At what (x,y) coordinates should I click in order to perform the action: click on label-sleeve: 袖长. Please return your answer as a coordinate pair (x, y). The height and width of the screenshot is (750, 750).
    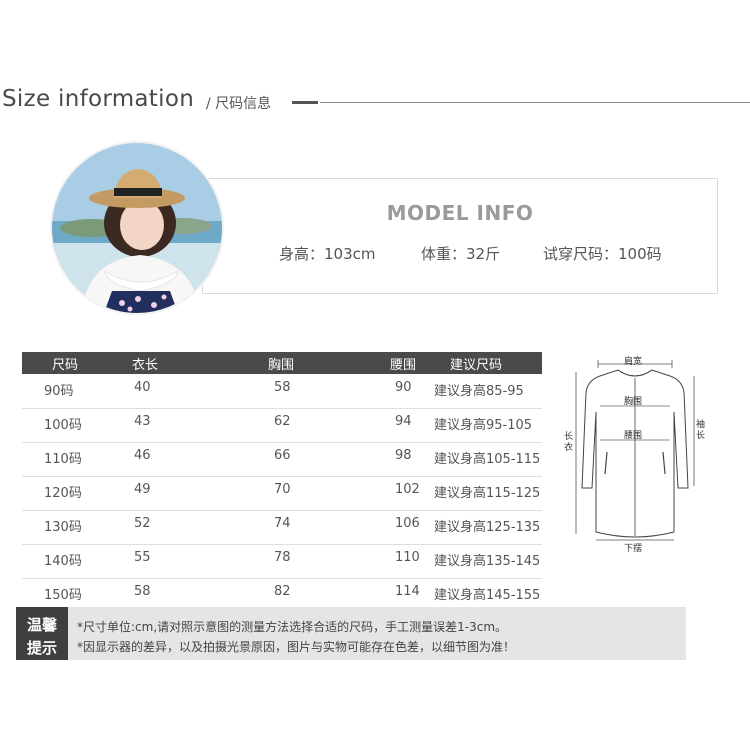
    Looking at the image, I should click on (701, 430).